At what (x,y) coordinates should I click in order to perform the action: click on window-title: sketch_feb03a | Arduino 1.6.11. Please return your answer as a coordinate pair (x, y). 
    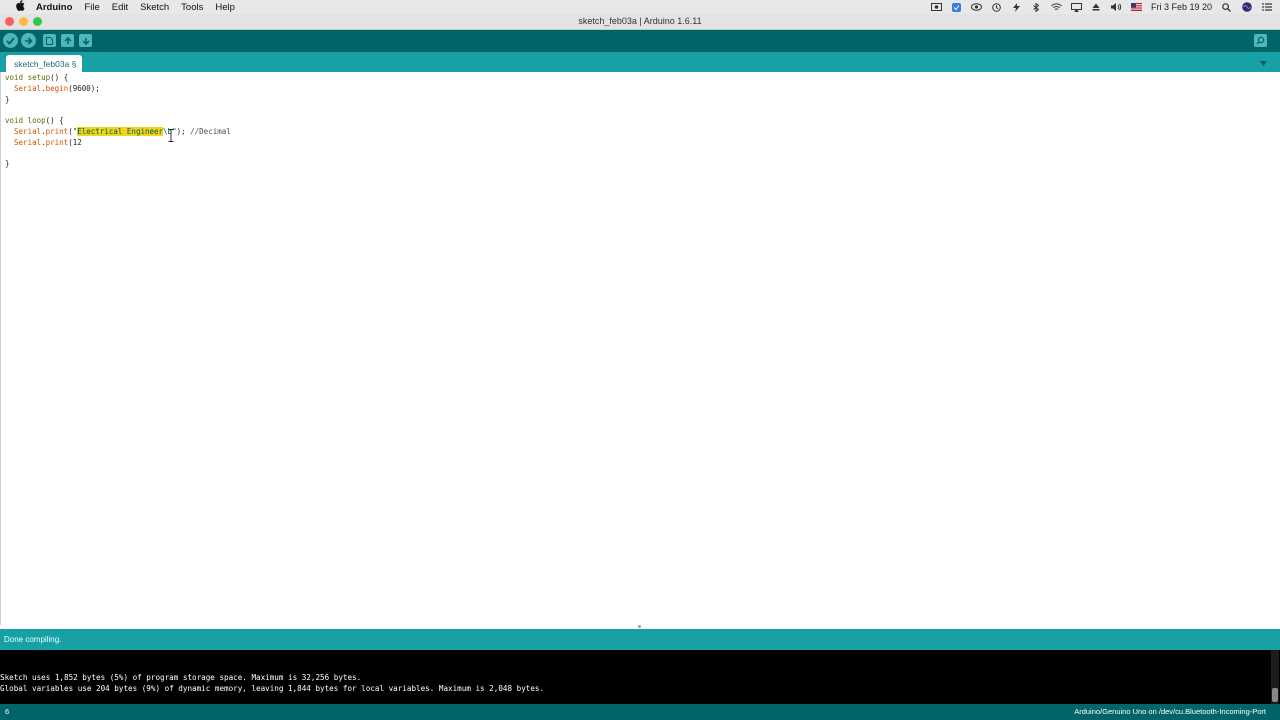
    Looking at the image, I should click on (640, 21).